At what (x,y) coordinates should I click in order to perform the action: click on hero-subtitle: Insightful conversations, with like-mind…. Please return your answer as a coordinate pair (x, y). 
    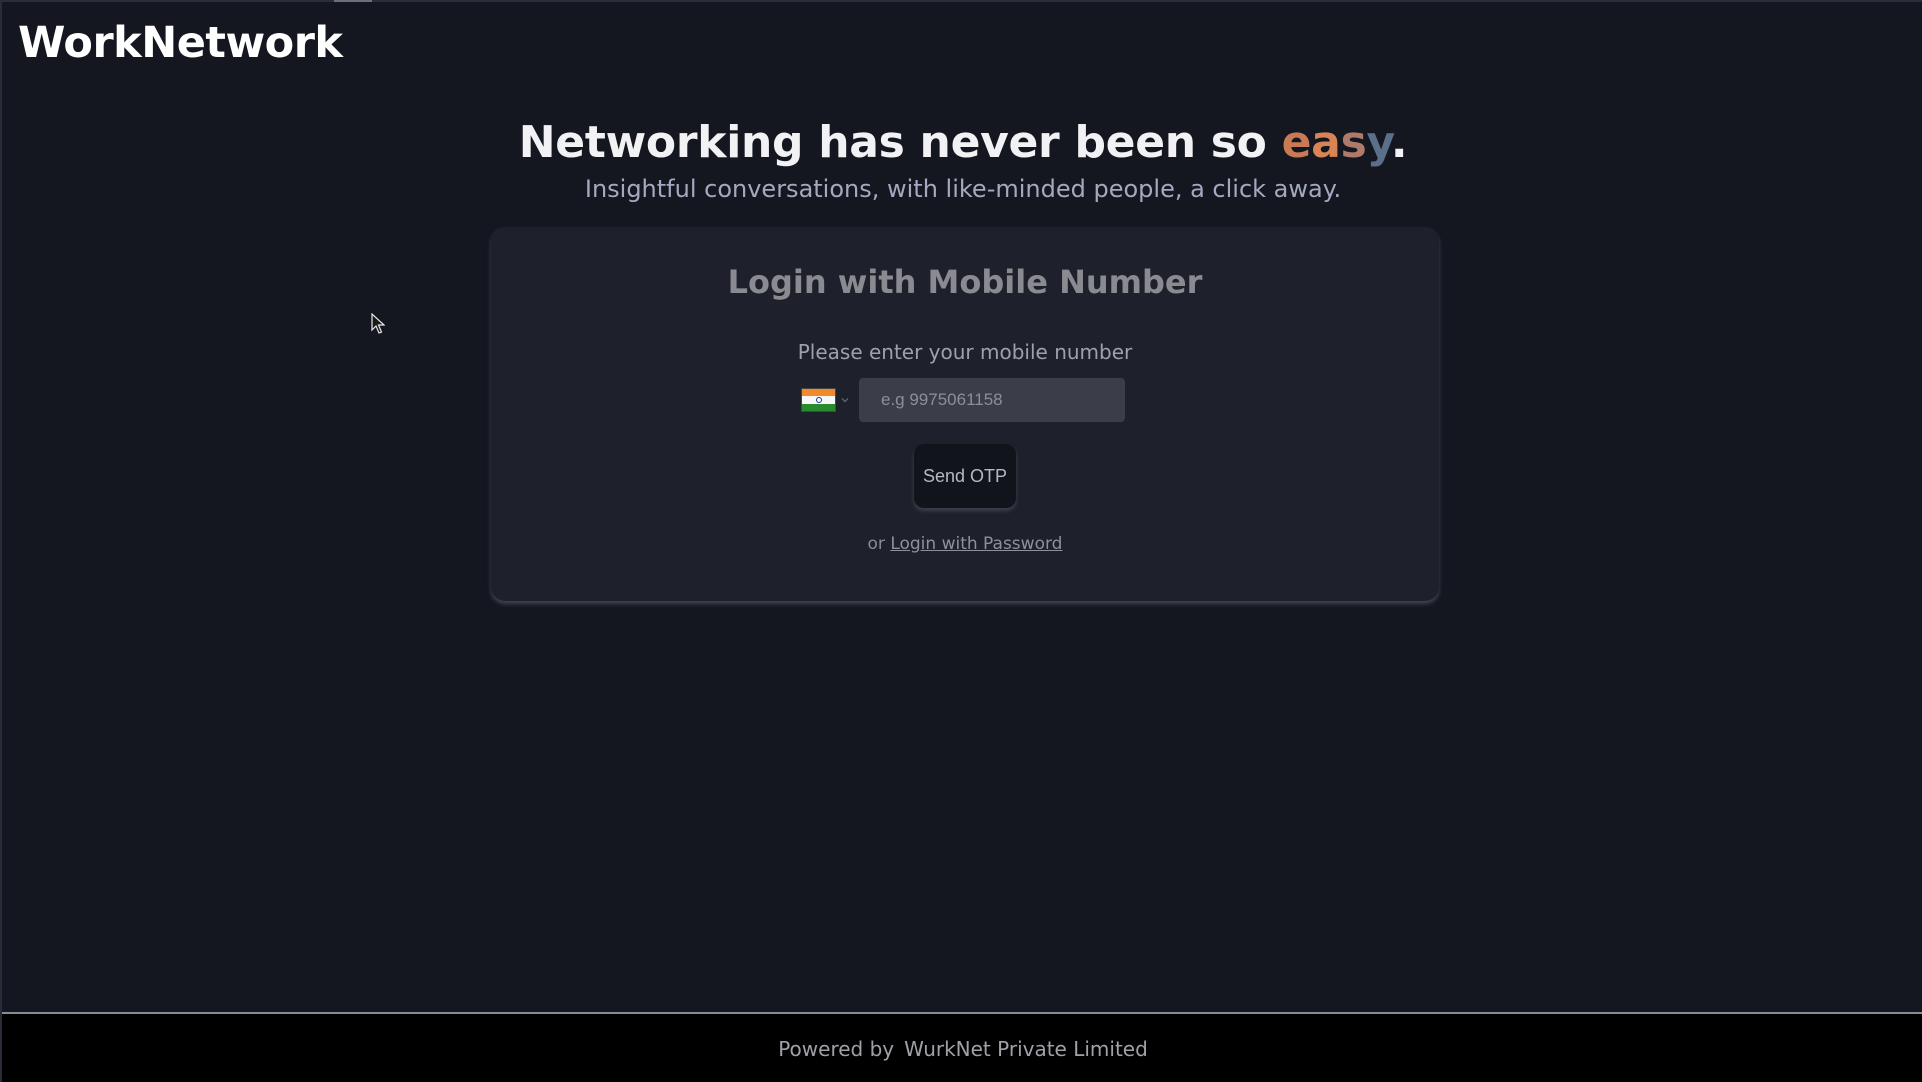
    Looking at the image, I should click on (963, 189).